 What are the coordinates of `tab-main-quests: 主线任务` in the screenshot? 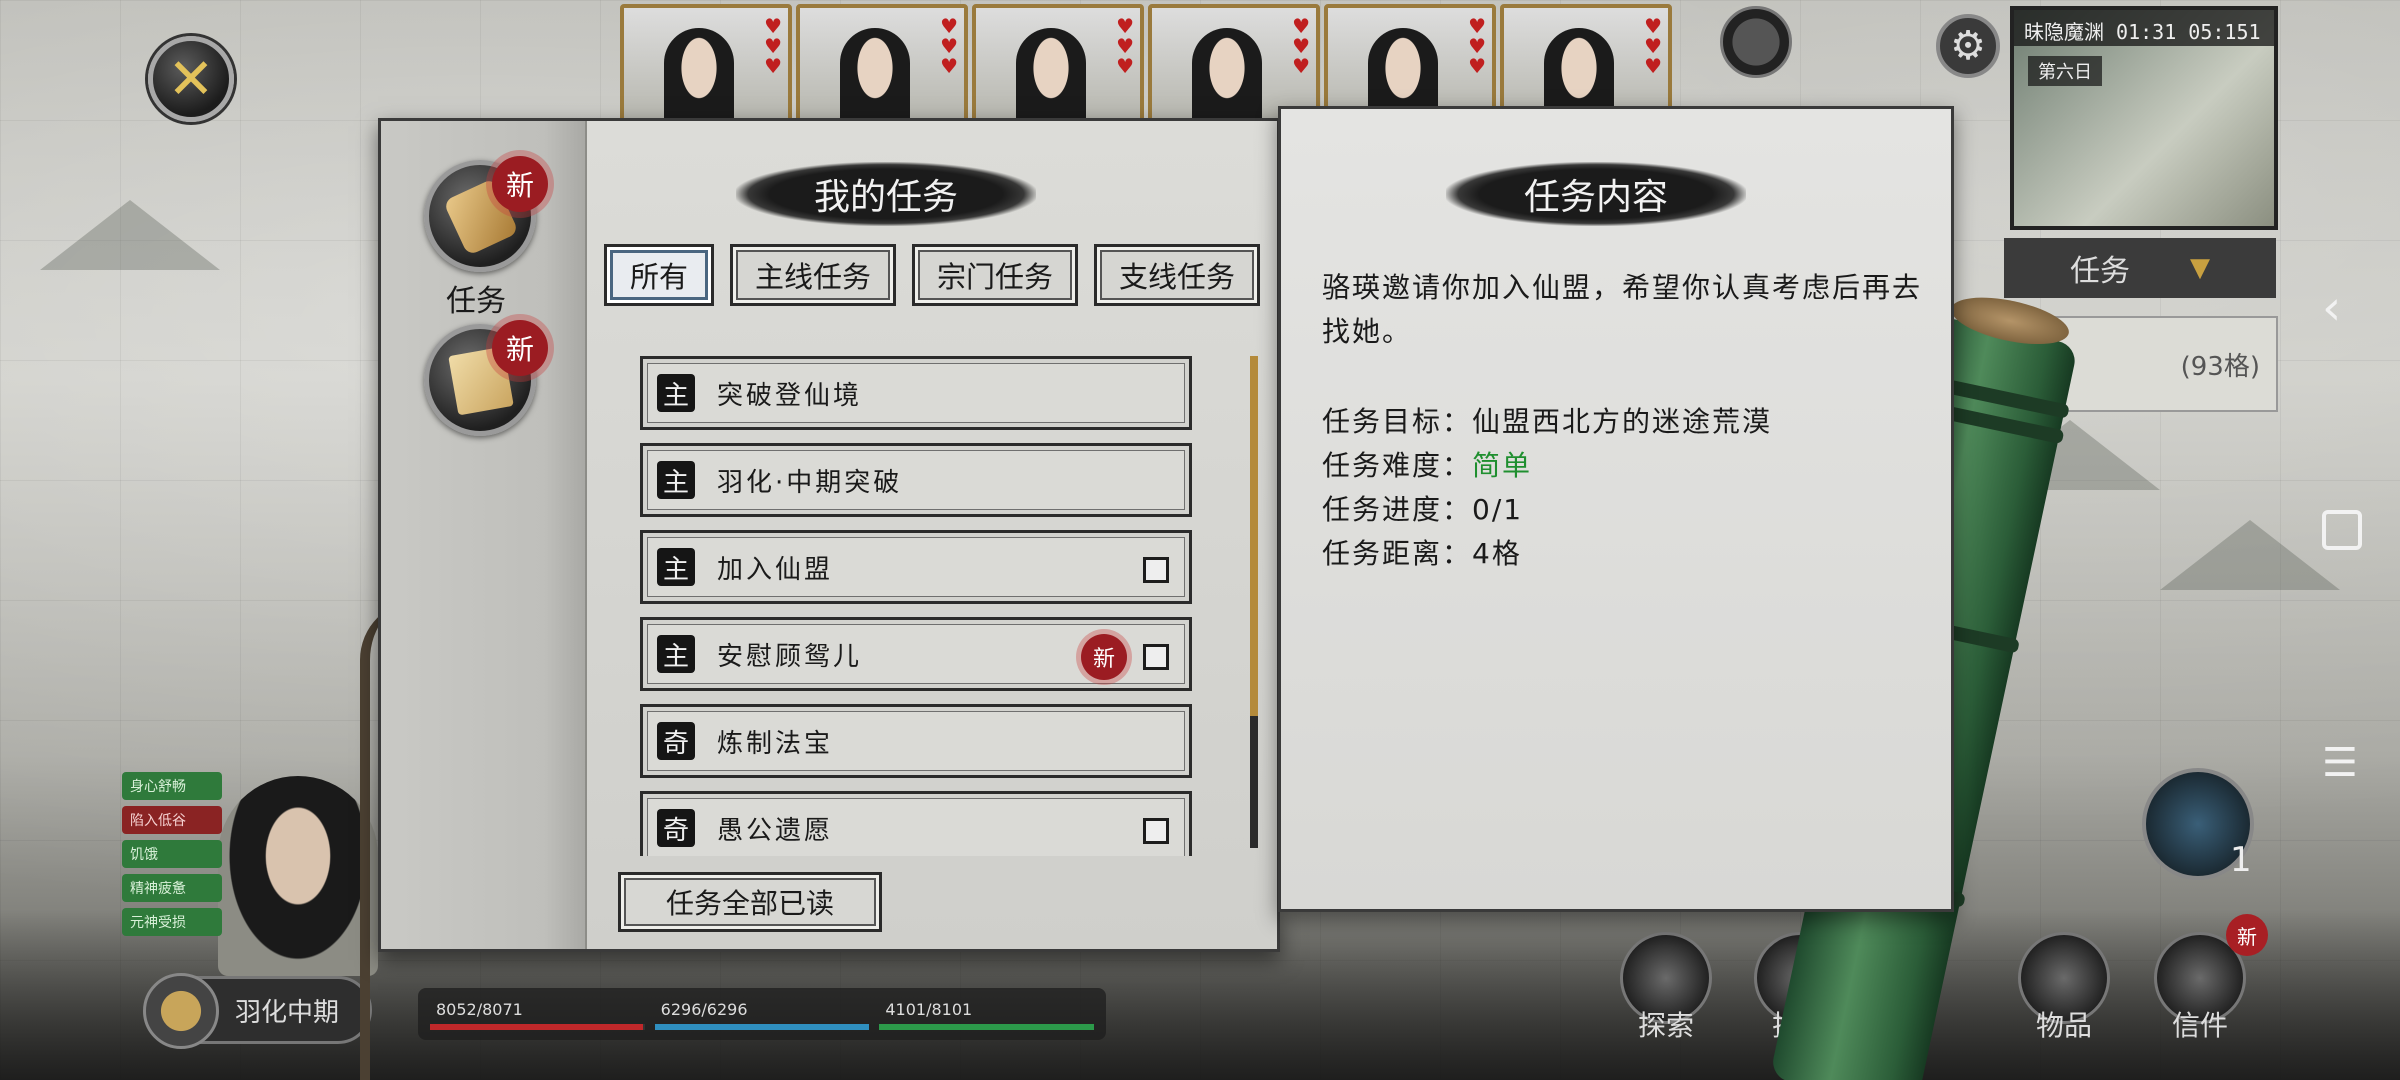 It's located at (813, 275).